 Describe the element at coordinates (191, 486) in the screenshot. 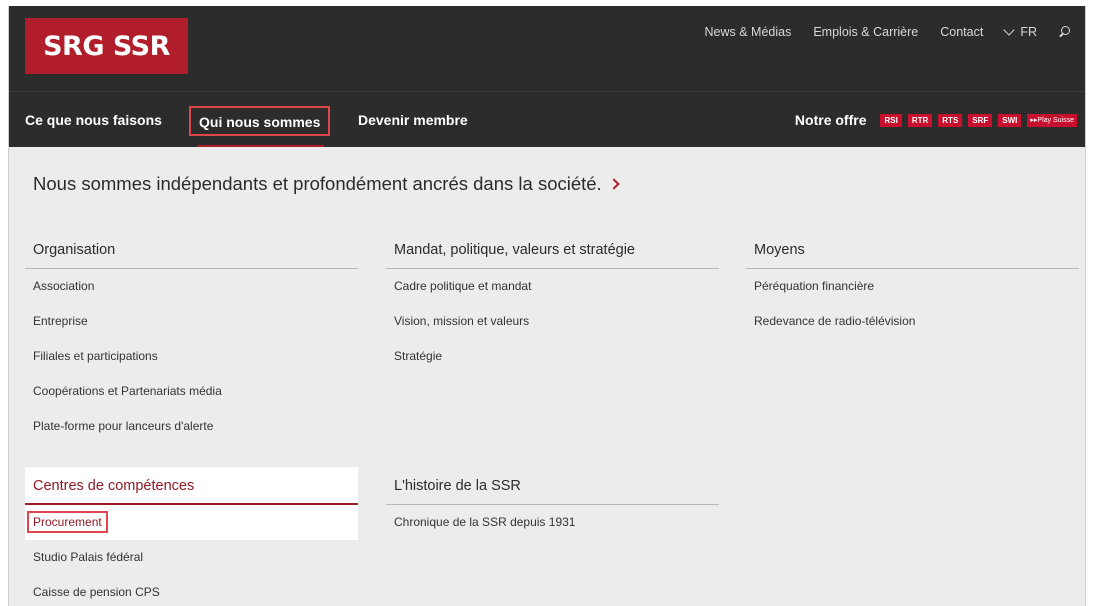

I see `column-title-highlighted: Centres de compétences` at that location.